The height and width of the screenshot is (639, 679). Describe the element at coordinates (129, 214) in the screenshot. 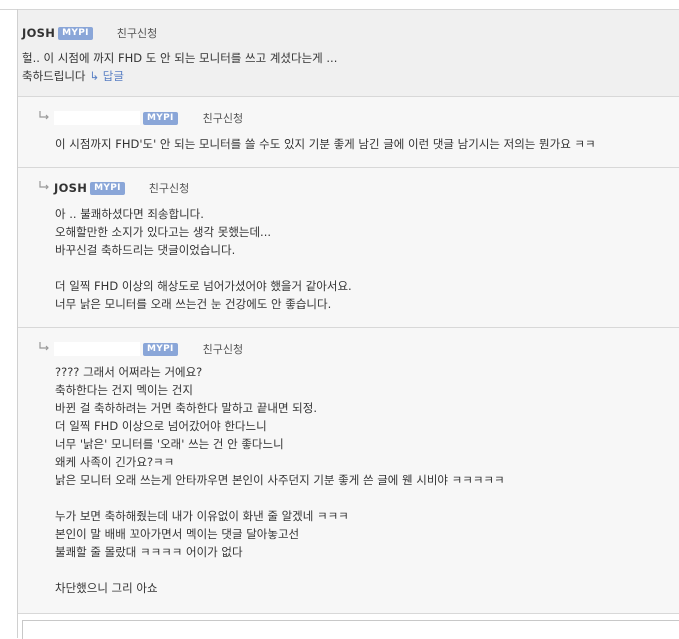

I see `comment-line: 아 .. 불쾌하셨다면 죄송합니다.` at that location.